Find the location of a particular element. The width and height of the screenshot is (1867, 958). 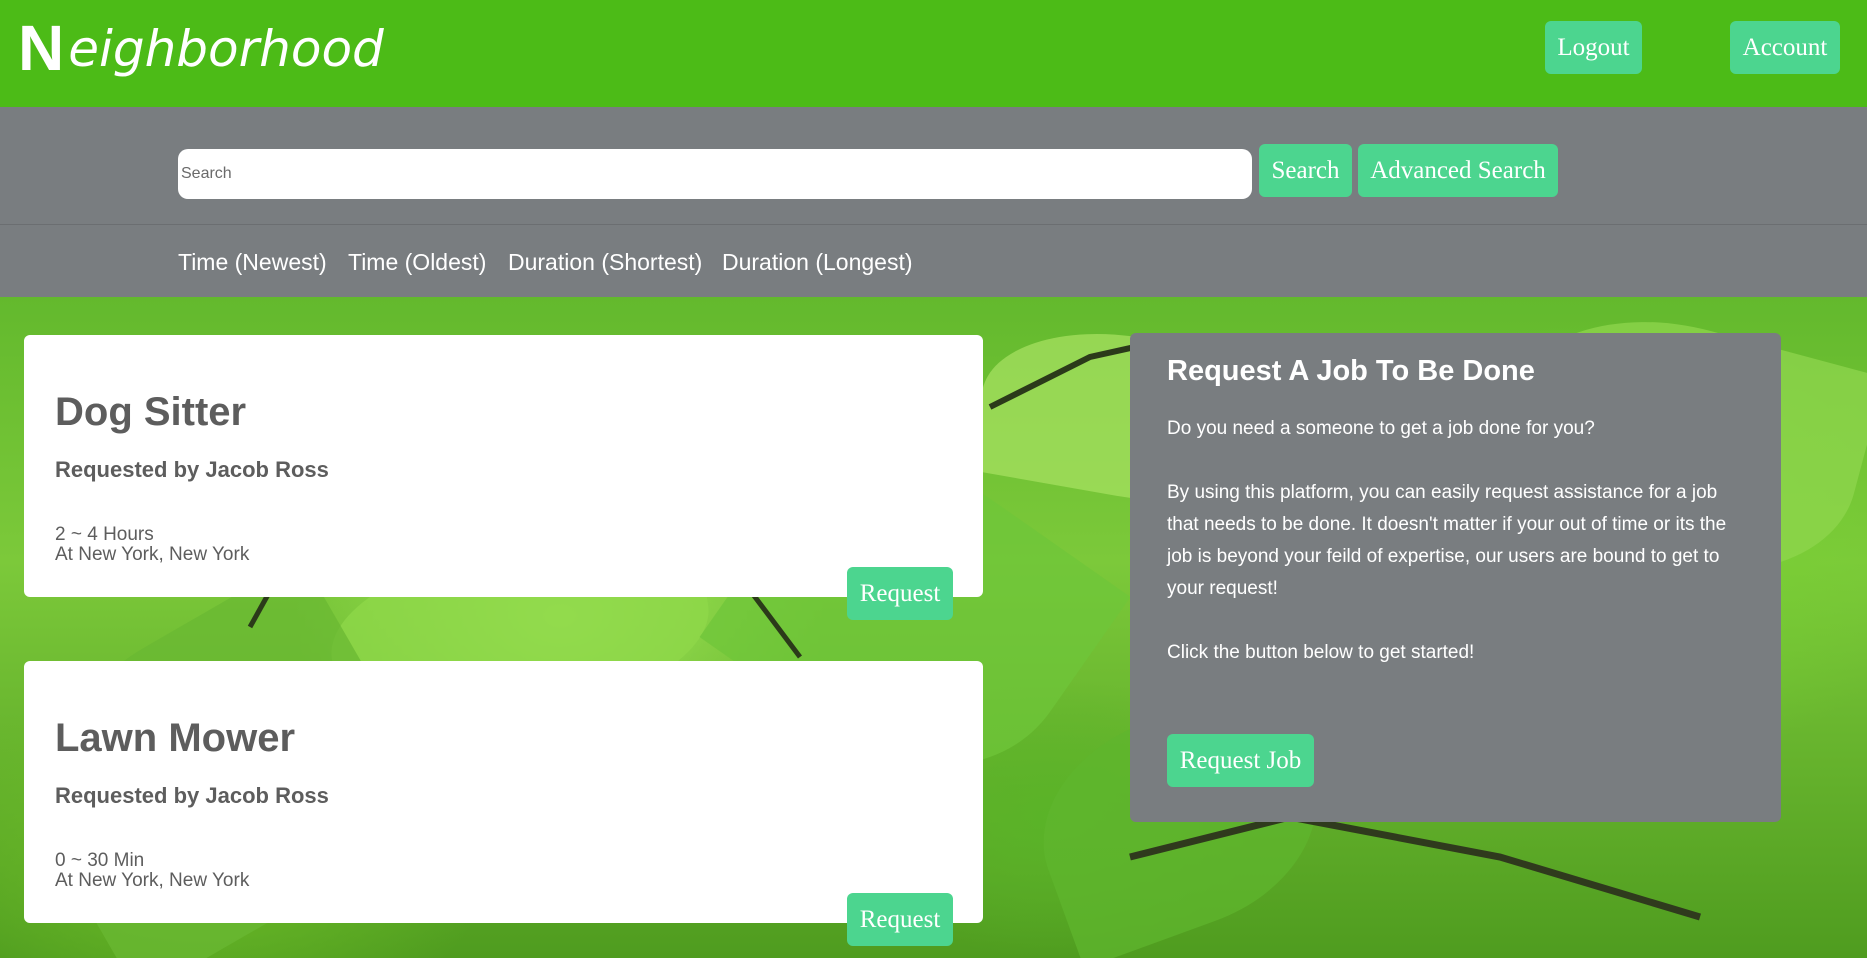

neighborhood-logo: N eighborhood is located at coordinates (201, 48).